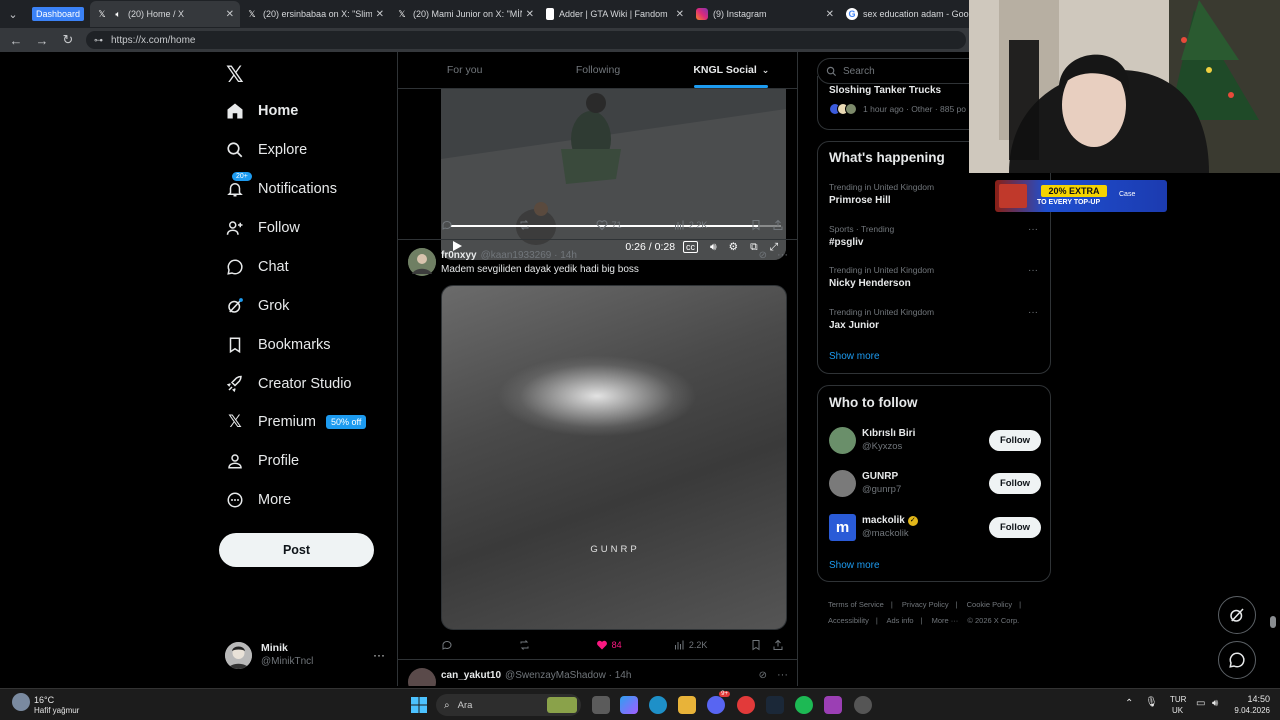  I want to click on nav-notifications: 20+ Notifications, so click(281, 187).